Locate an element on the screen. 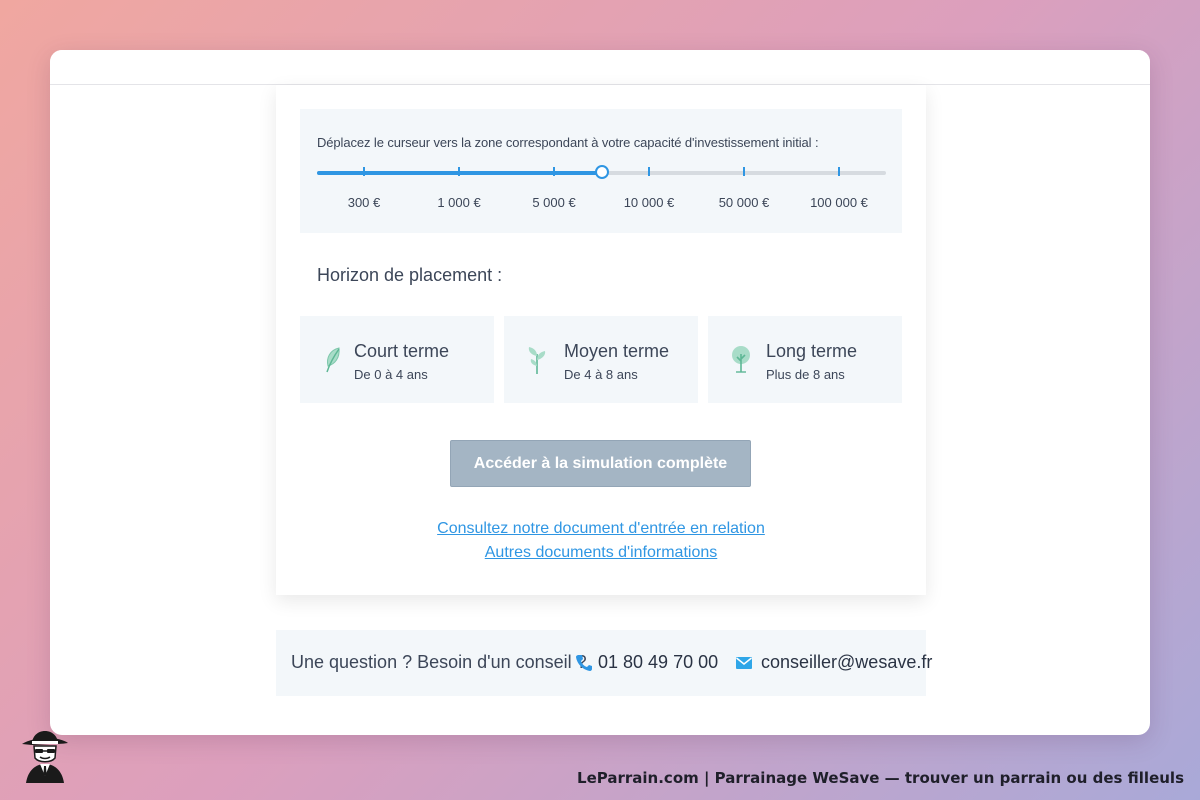 Image resolution: width=1200 pixels, height=800 pixels. horizon-option-short: Court terme De 0 à 4 ans is located at coordinates (397, 359).